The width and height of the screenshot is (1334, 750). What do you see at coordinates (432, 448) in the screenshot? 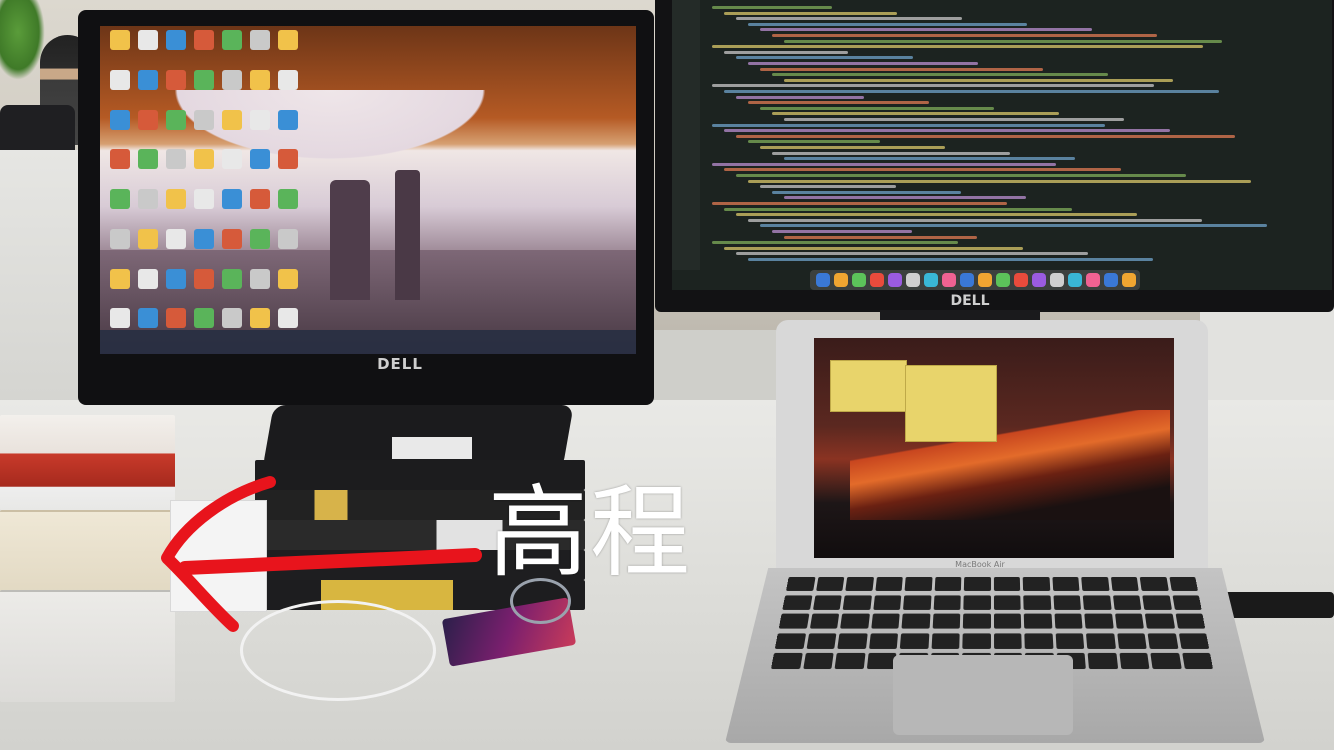
I see `base-sticker` at bounding box center [432, 448].